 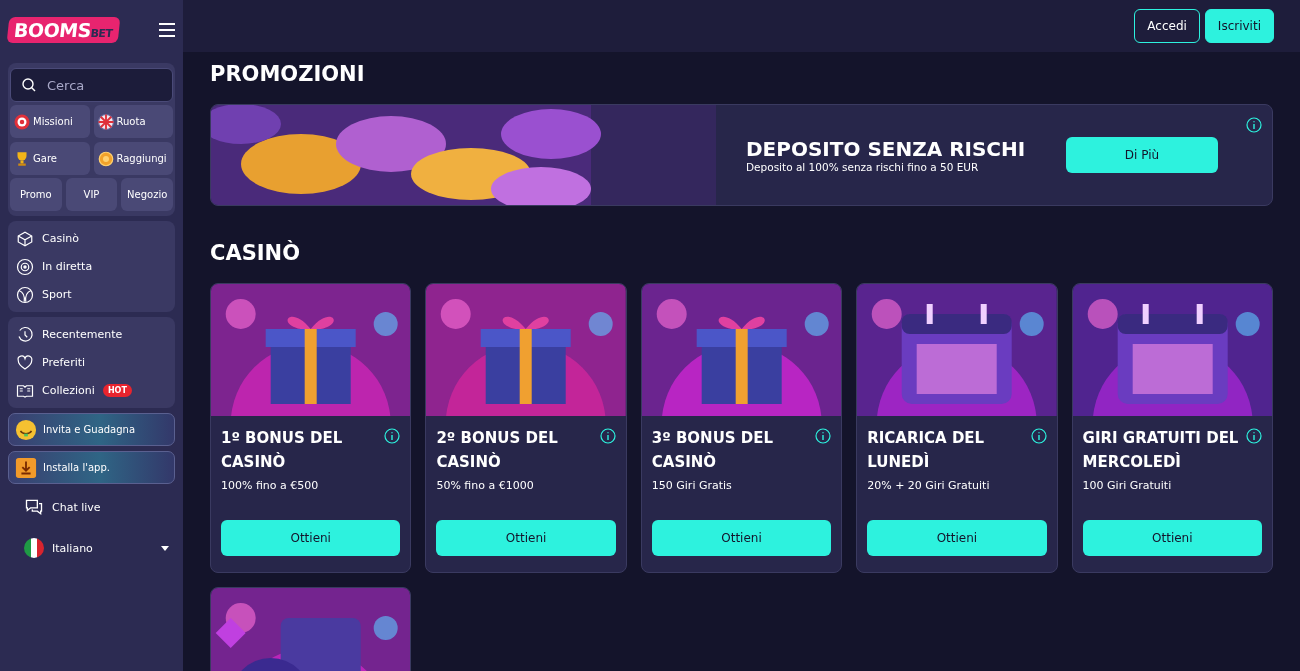 What do you see at coordinates (50, 121) in the screenshot?
I see `quick-link: Missioni` at bounding box center [50, 121].